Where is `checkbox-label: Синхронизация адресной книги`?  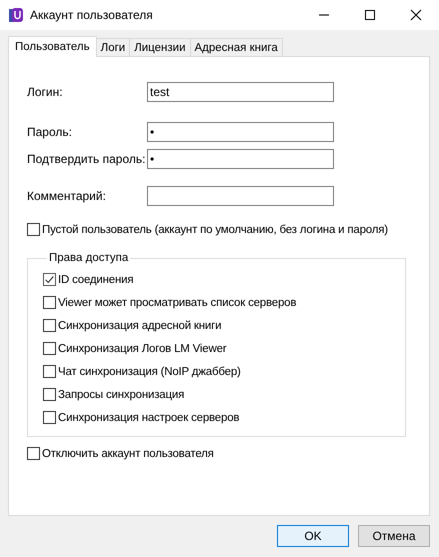
checkbox-label: Синхронизация адресной книги is located at coordinates (140, 326).